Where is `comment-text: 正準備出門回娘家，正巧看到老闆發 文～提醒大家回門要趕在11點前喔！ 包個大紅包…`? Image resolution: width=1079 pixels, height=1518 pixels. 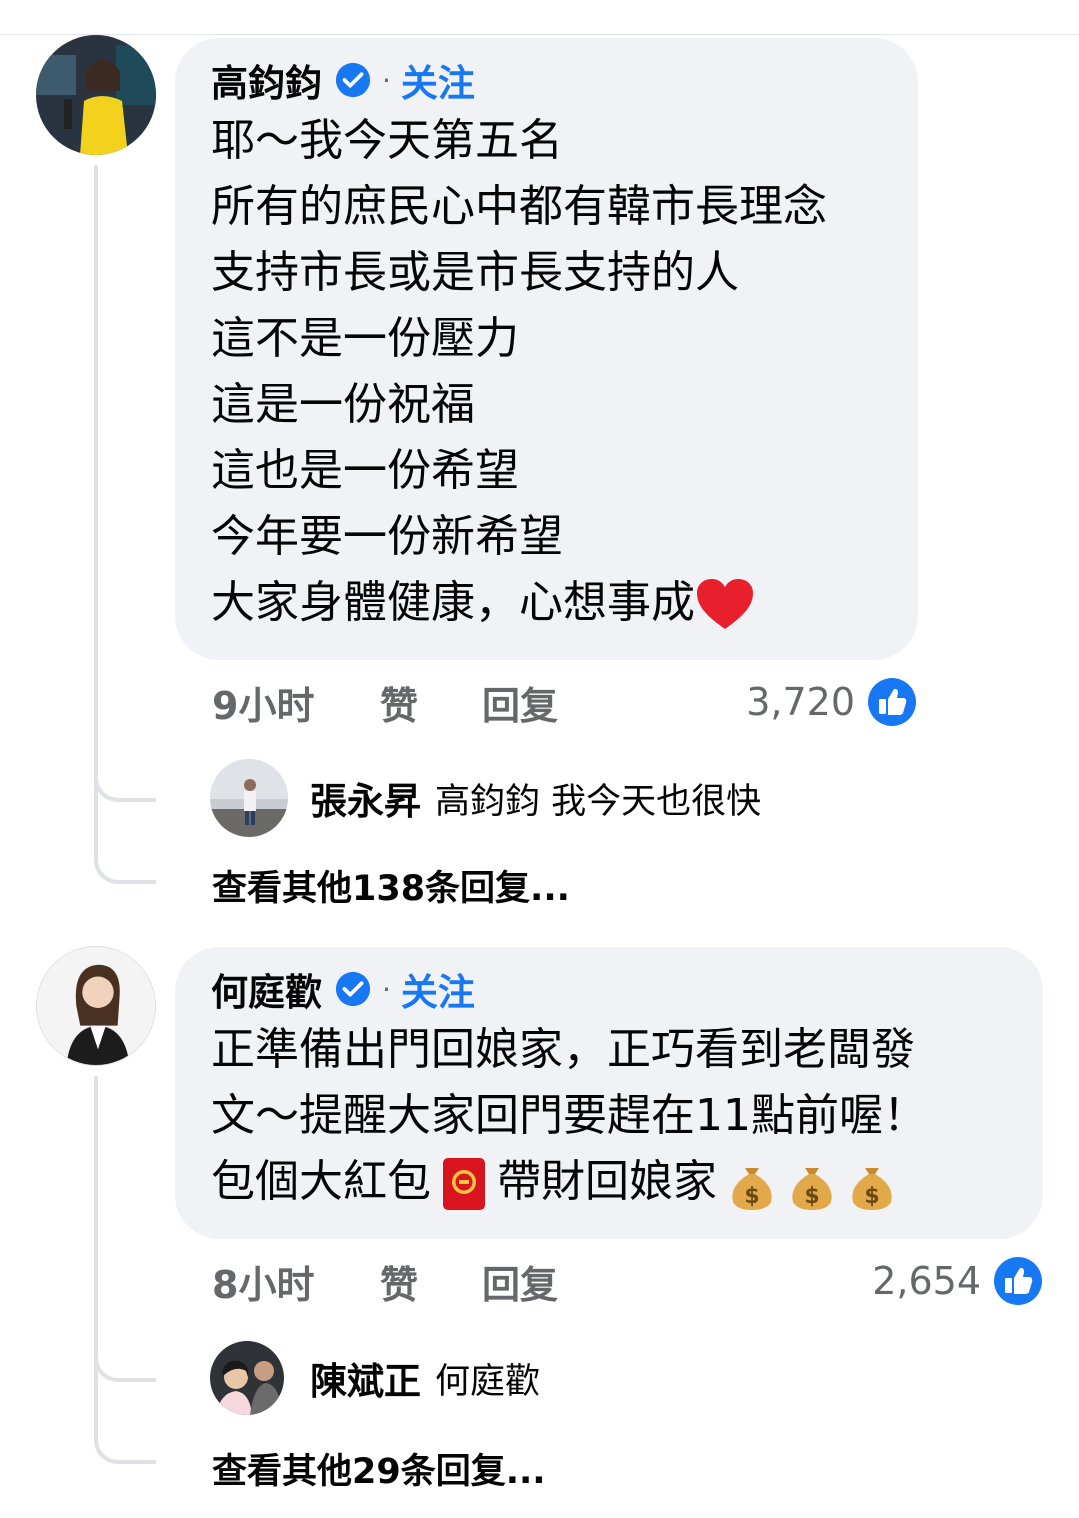
comment-text: 正準備出門回娘家，正巧看到老闆發 文～提醒大家回門要趕在11點前喔！ 包個大紅包… is located at coordinates (609, 1116).